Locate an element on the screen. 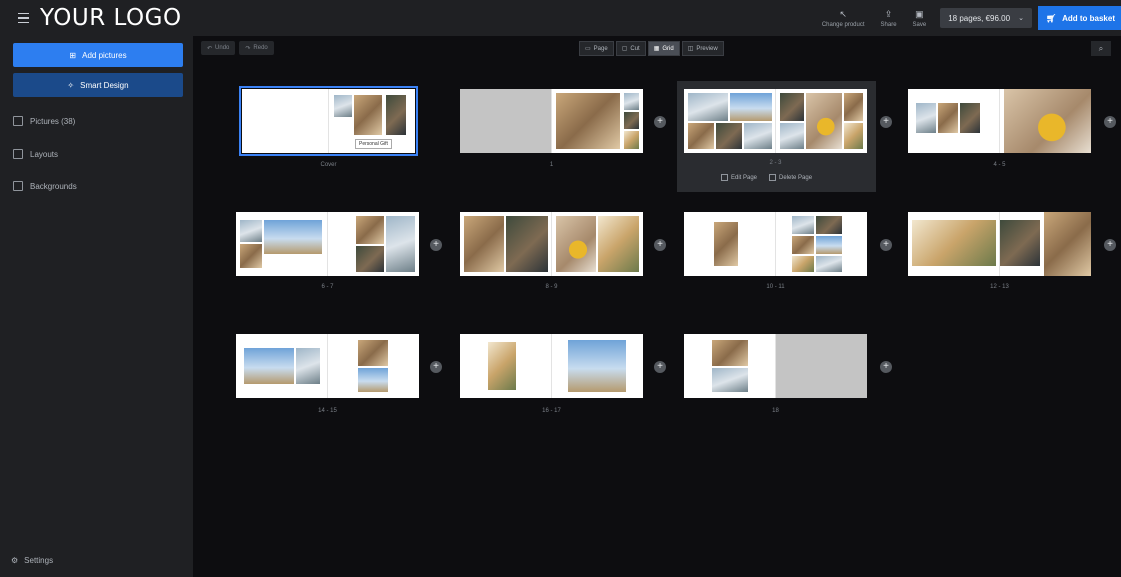 The width and height of the screenshot is (1121, 577). cut-view-icon: ▢ is located at coordinates (624, 49).